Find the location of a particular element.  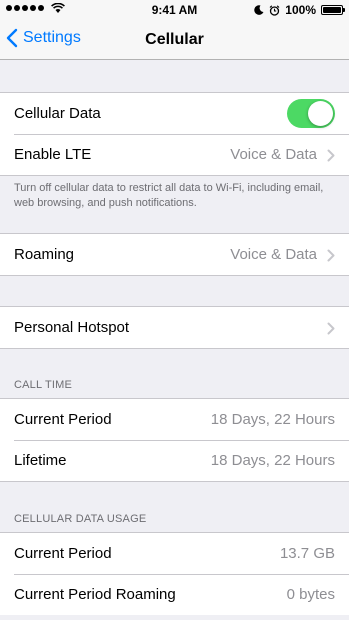

roaming-value: Voice & Data is located at coordinates (273, 254).